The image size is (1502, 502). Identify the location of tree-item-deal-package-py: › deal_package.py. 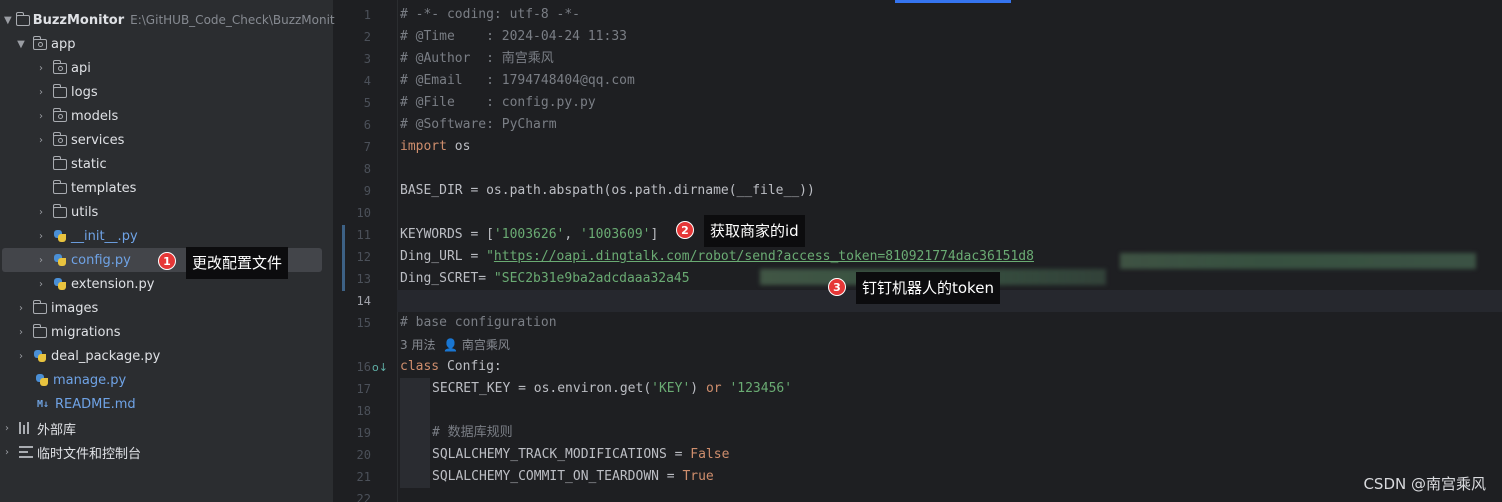
(167, 356).